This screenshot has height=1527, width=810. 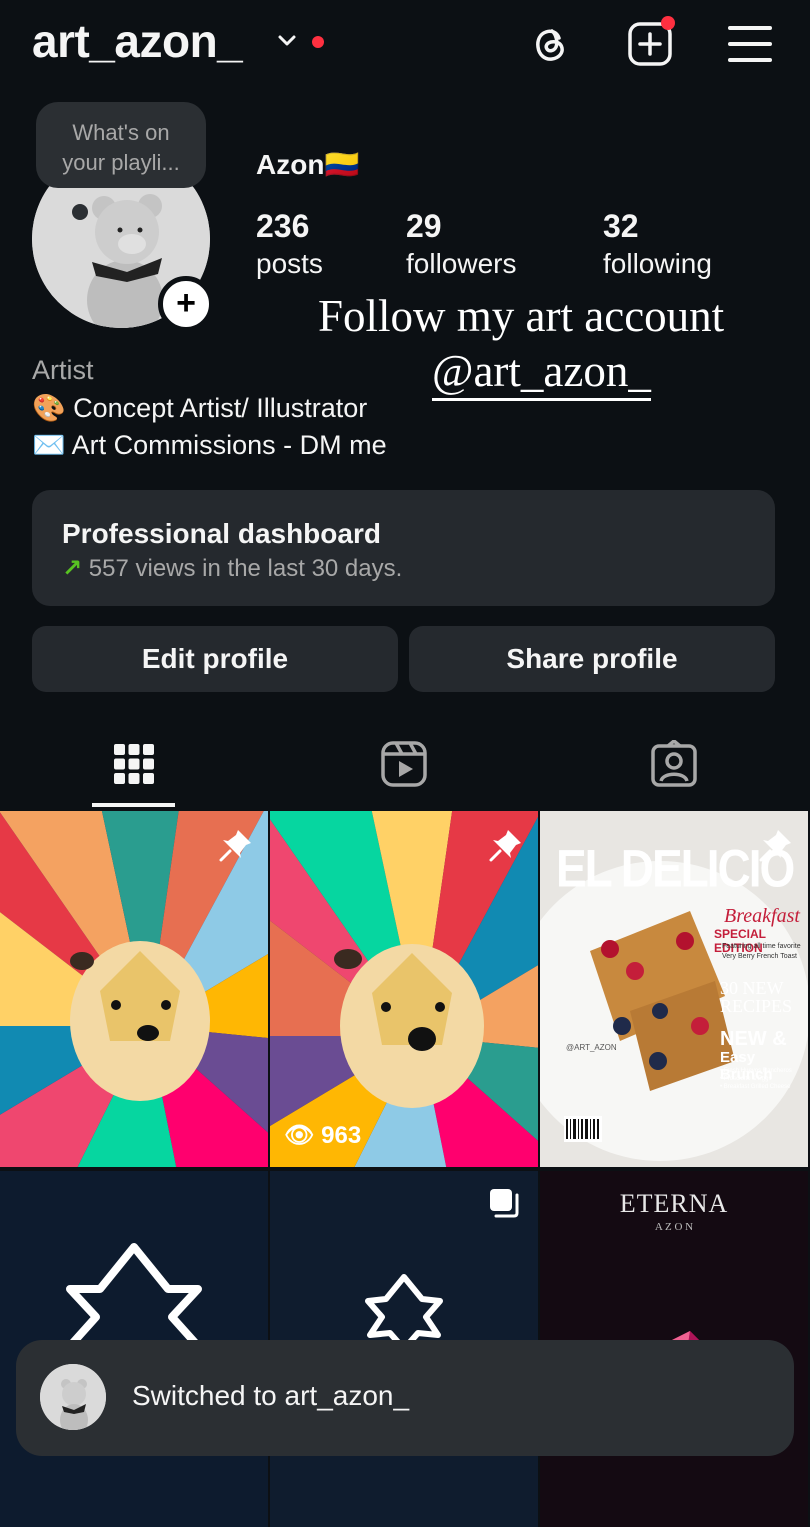 What do you see at coordinates (200, 408) in the screenshot?
I see `bio-line-1: 🎨 Concept Artist/ Illustrator` at bounding box center [200, 408].